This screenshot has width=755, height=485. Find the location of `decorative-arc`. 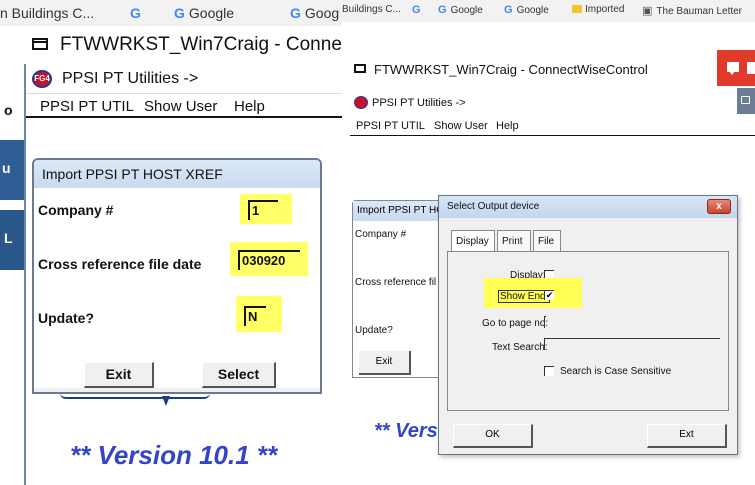

decorative-arc is located at coordinates (135, 396).